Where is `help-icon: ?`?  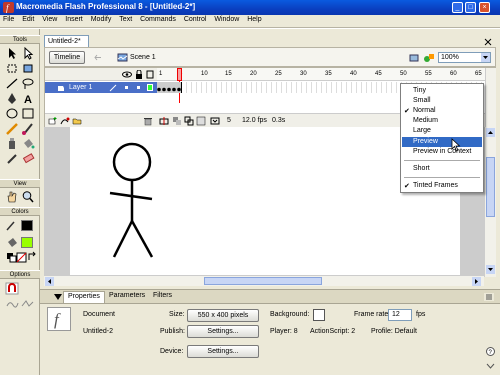
help-icon: ? is located at coordinates (490, 351).